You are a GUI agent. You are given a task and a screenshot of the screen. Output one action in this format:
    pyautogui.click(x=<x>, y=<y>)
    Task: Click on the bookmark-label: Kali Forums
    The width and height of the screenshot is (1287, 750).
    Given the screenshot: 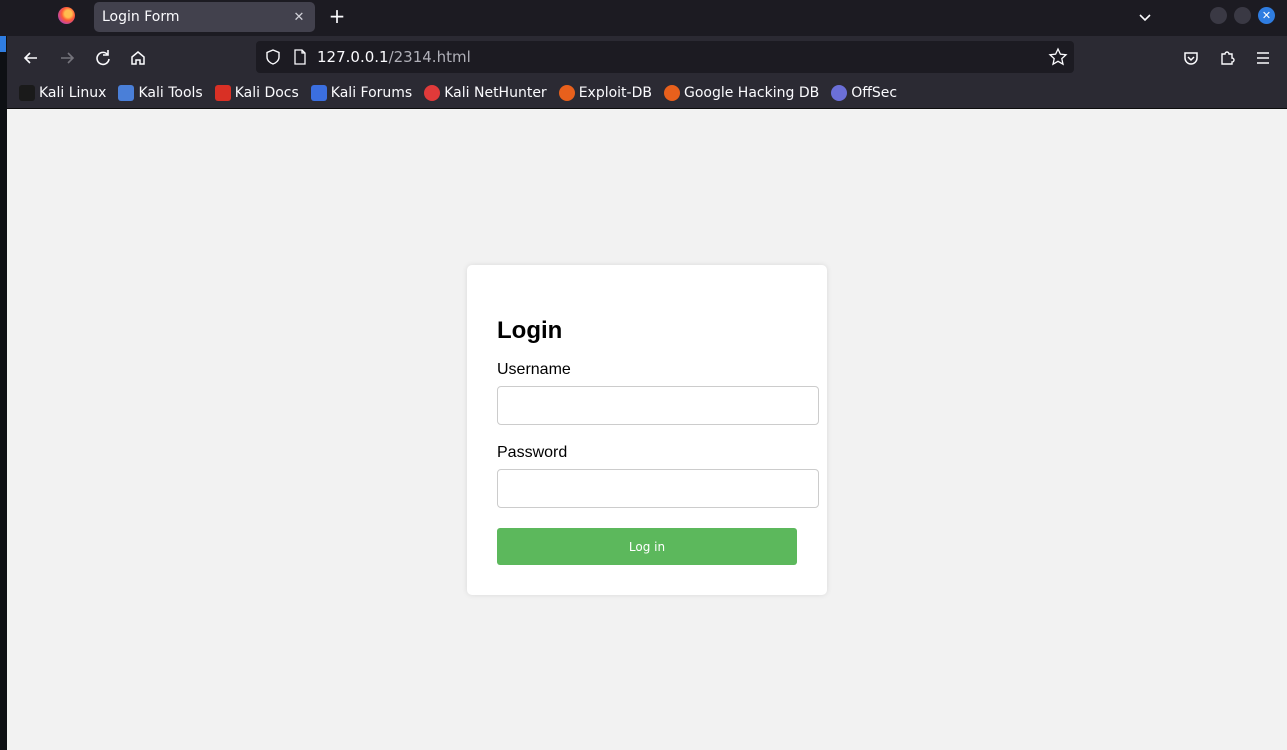 What is the action you would take?
    pyautogui.click(x=371, y=93)
    